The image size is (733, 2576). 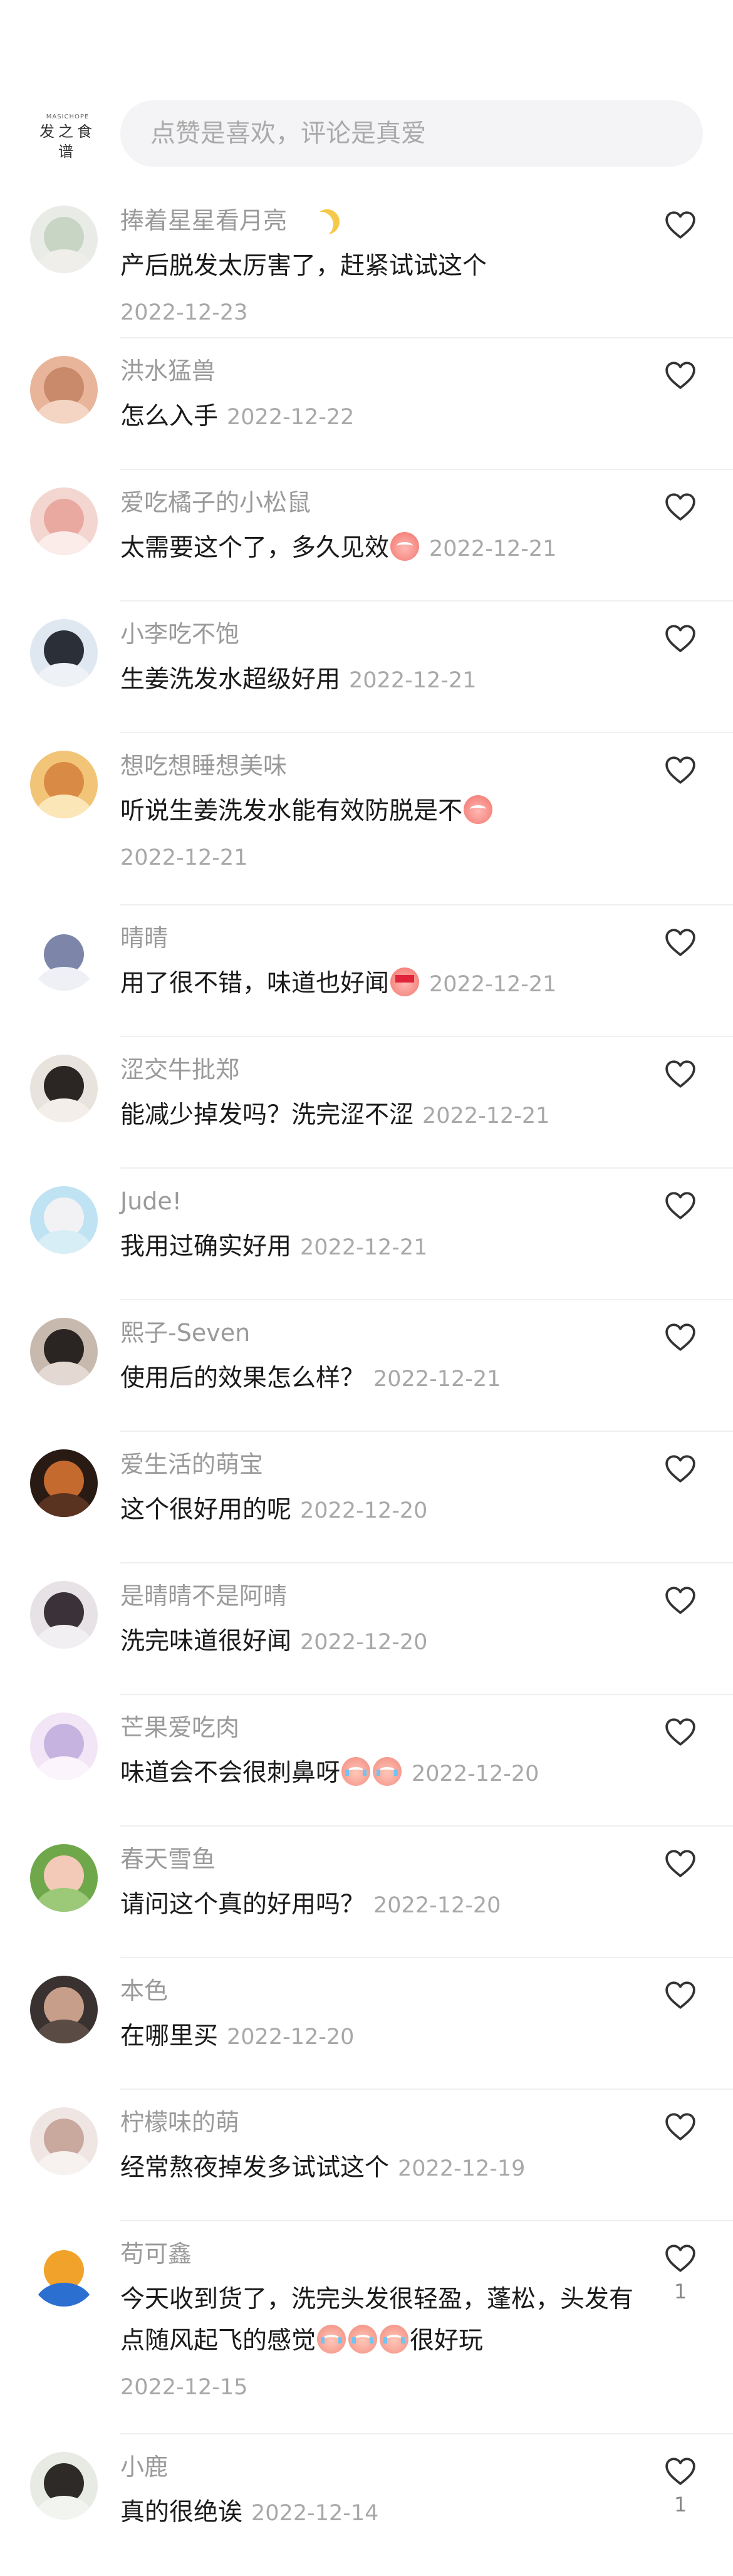 I want to click on comment-input, so click(x=411, y=133).